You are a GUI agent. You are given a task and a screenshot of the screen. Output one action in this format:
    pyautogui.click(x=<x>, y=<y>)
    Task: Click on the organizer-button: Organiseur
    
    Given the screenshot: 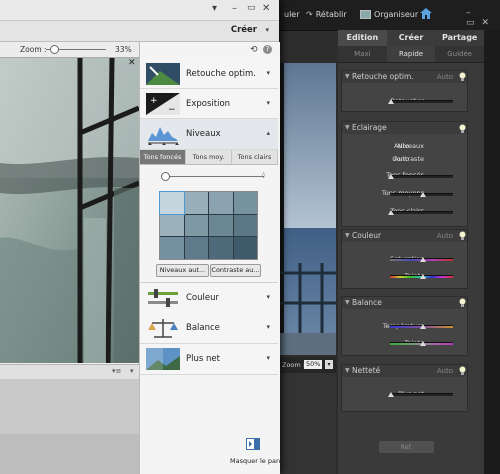 What is the action you would take?
    pyautogui.click(x=389, y=14)
    